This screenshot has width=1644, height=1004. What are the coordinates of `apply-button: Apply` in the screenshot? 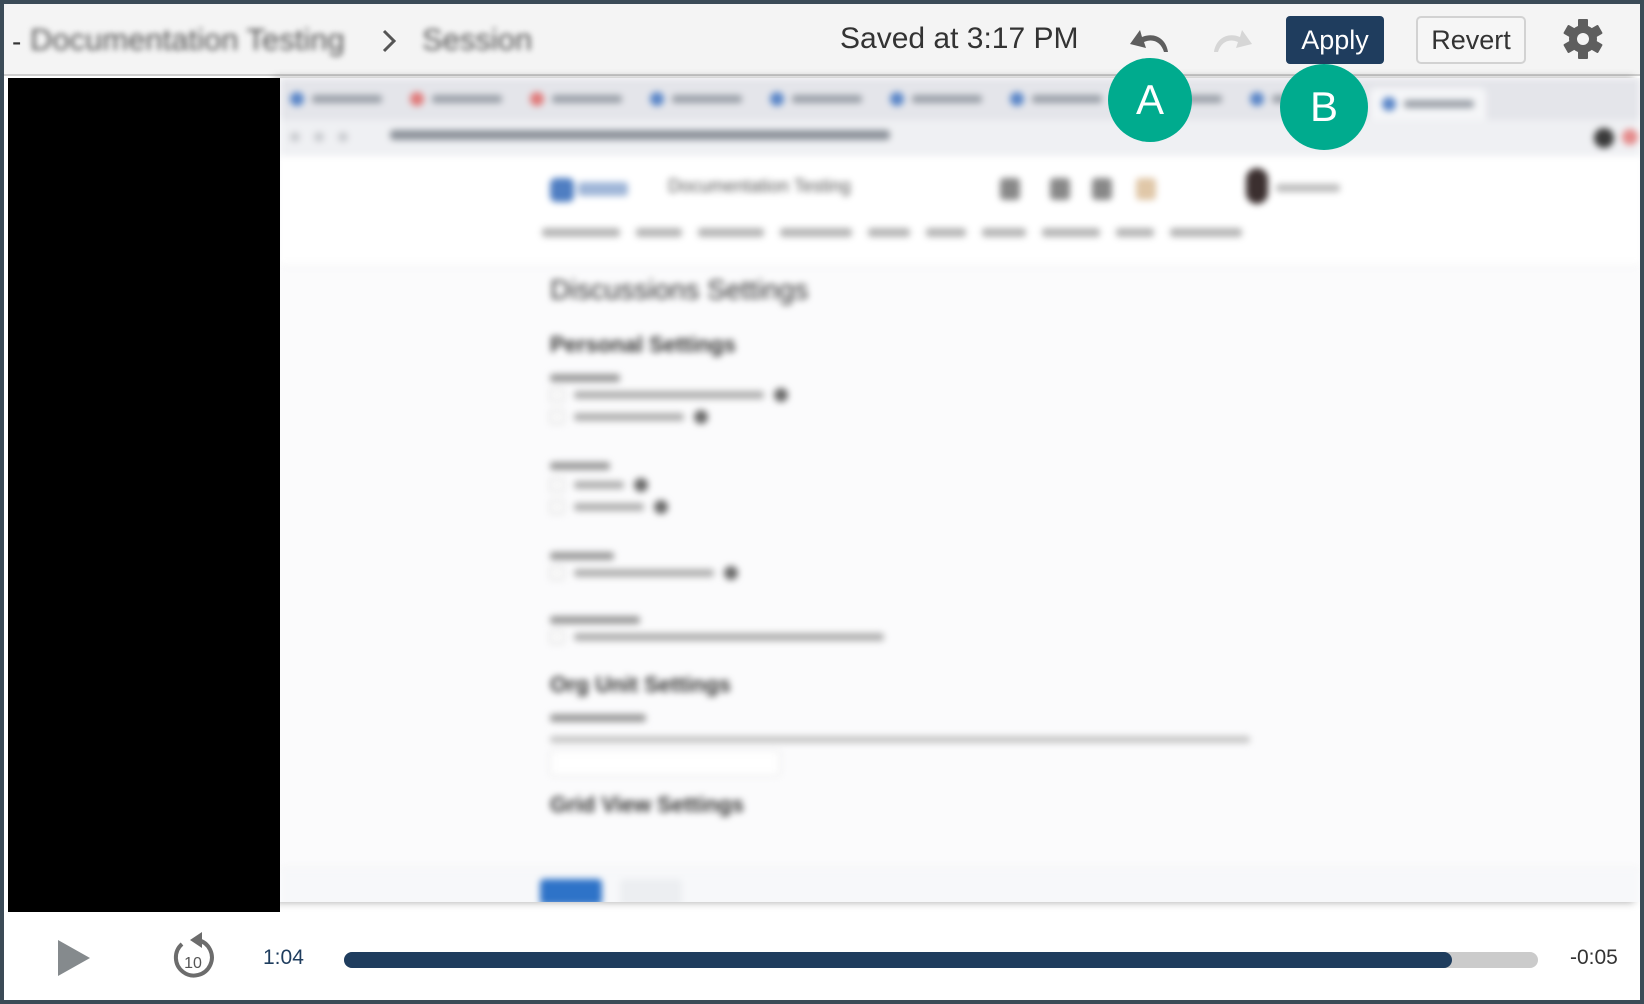 It's located at (1335, 40).